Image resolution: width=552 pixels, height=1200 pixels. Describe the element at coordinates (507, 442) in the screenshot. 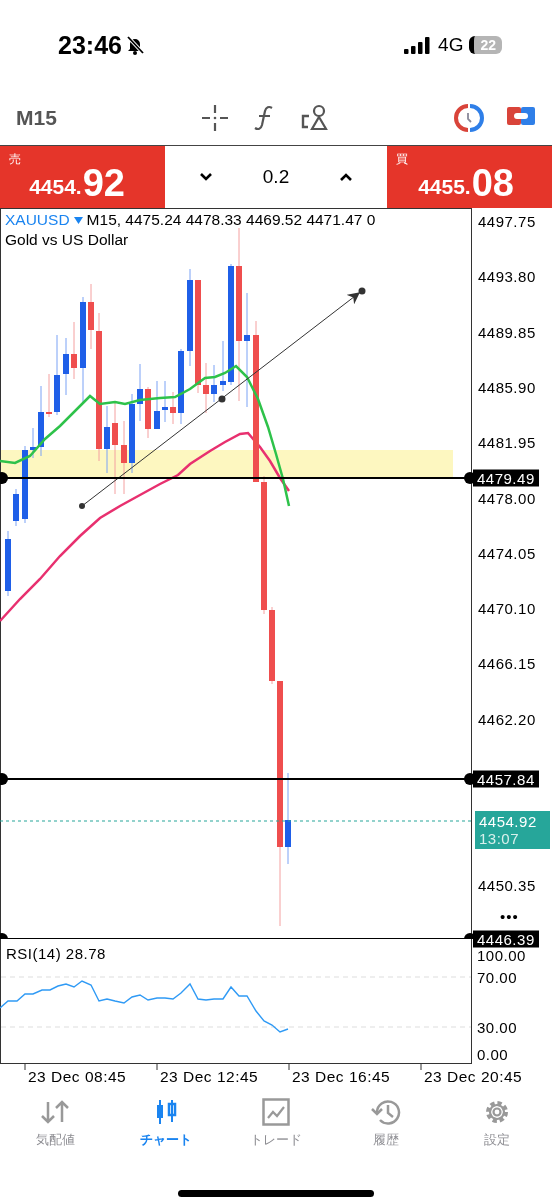

I see `price-label: 4481.95` at that location.